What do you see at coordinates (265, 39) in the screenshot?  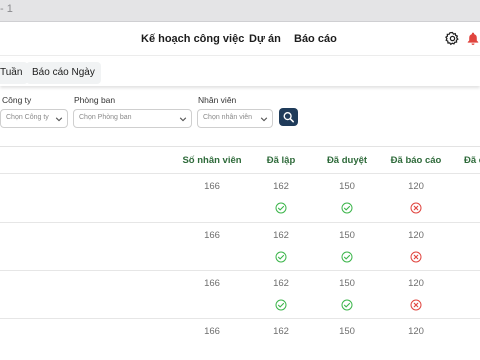 I see `nav-item-projects: Dự án` at bounding box center [265, 39].